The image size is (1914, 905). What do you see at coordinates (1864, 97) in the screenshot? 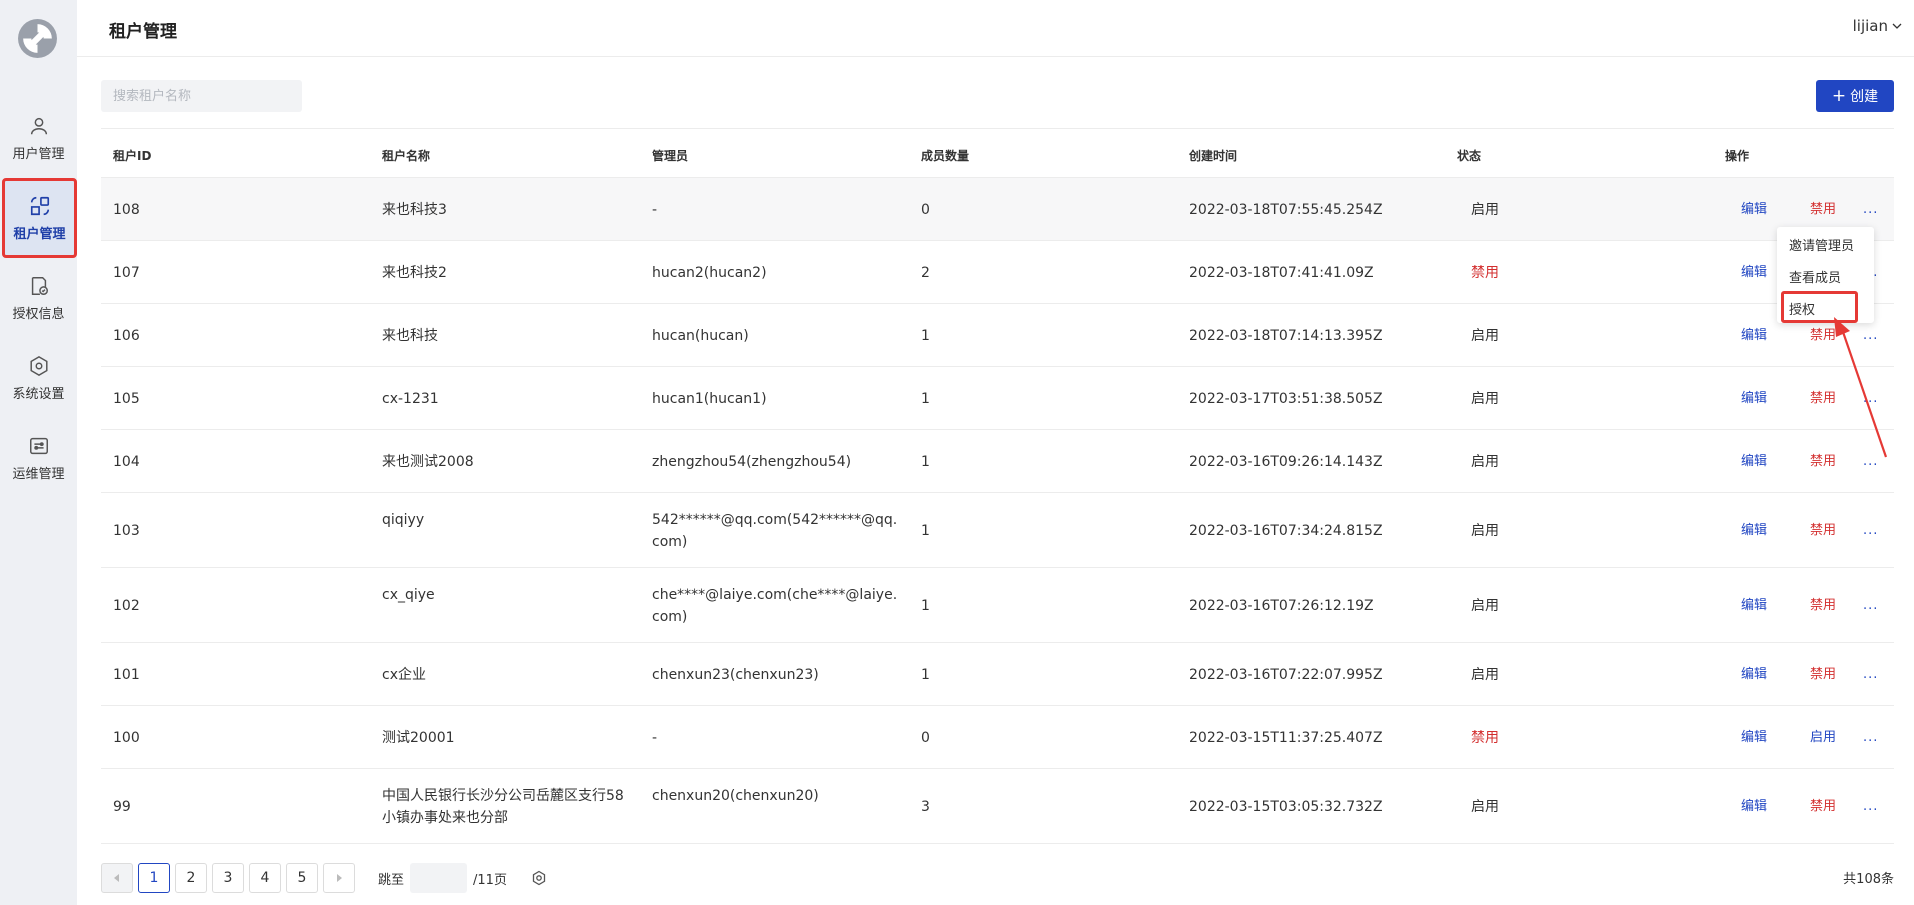
I see `create-label: 创建` at bounding box center [1864, 97].